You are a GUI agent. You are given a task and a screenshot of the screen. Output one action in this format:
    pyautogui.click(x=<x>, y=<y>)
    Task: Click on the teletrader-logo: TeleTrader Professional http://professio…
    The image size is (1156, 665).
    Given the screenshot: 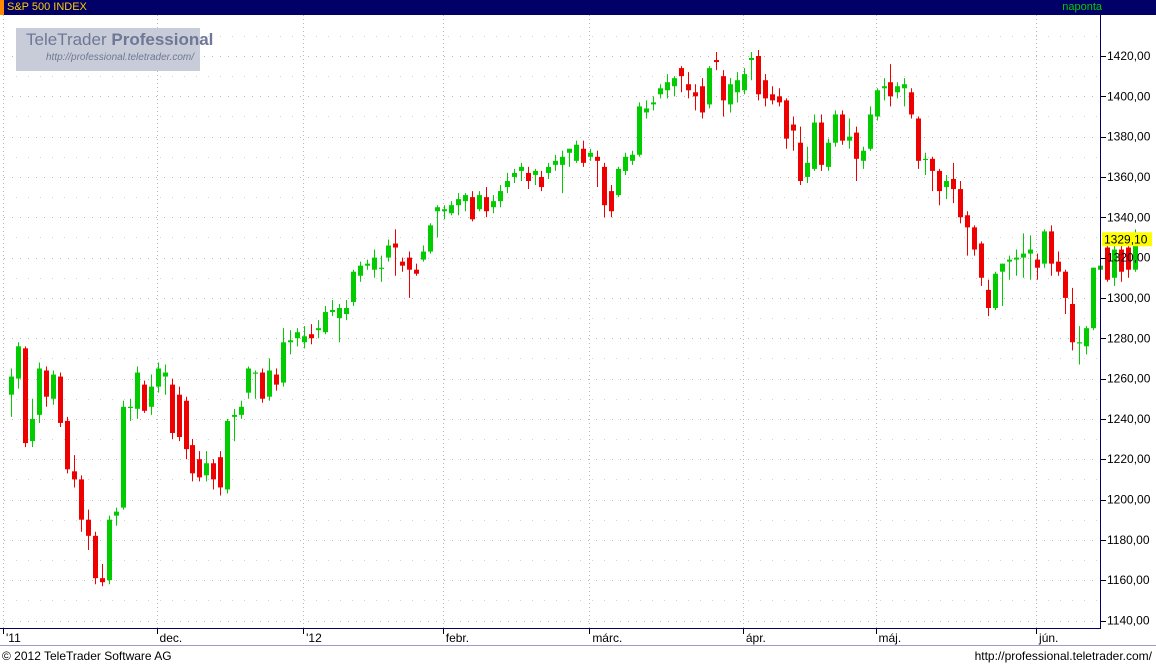 What is the action you would take?
    pyautogui.click(x=114, y=49)
    